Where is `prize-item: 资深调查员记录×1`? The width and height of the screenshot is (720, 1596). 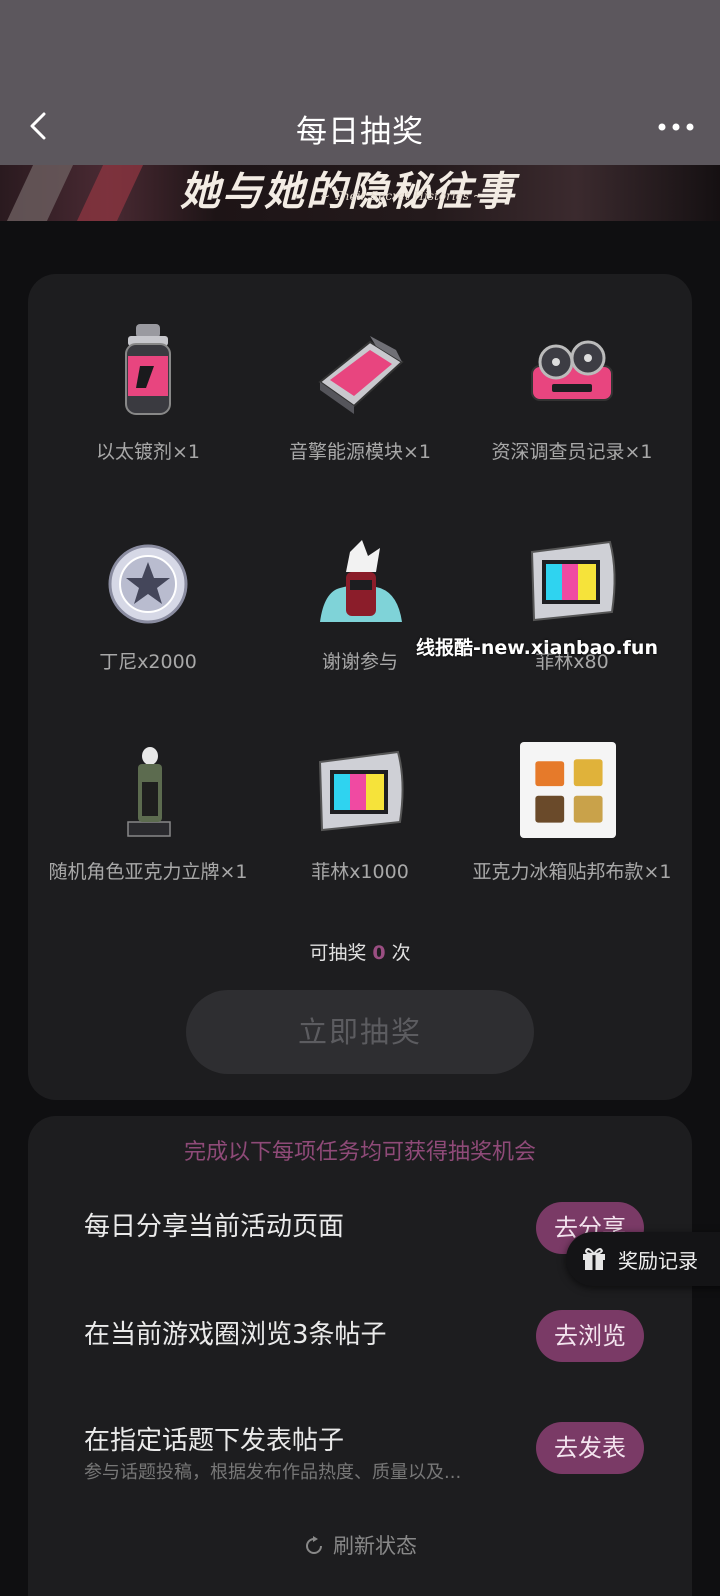
prize-item: 资深调查员记录×1 is located at coordinates (572, 422).